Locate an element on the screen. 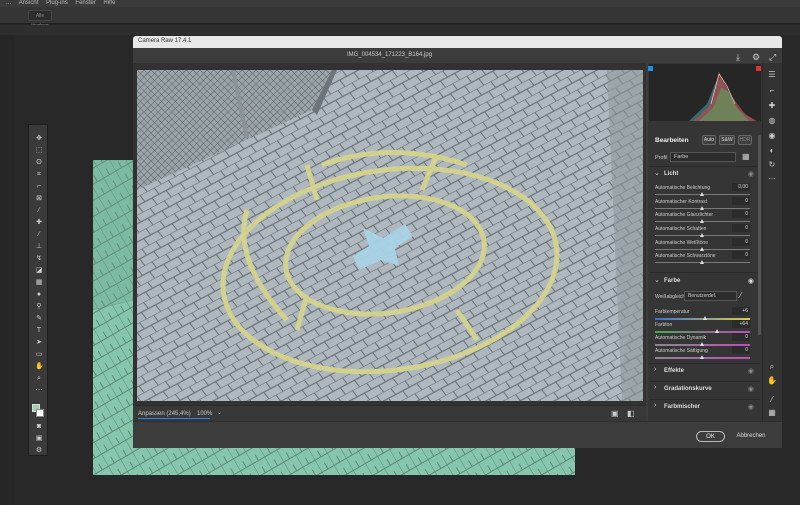  white-balance-select: Benutzerdef. is located at coordinates (710, 296).